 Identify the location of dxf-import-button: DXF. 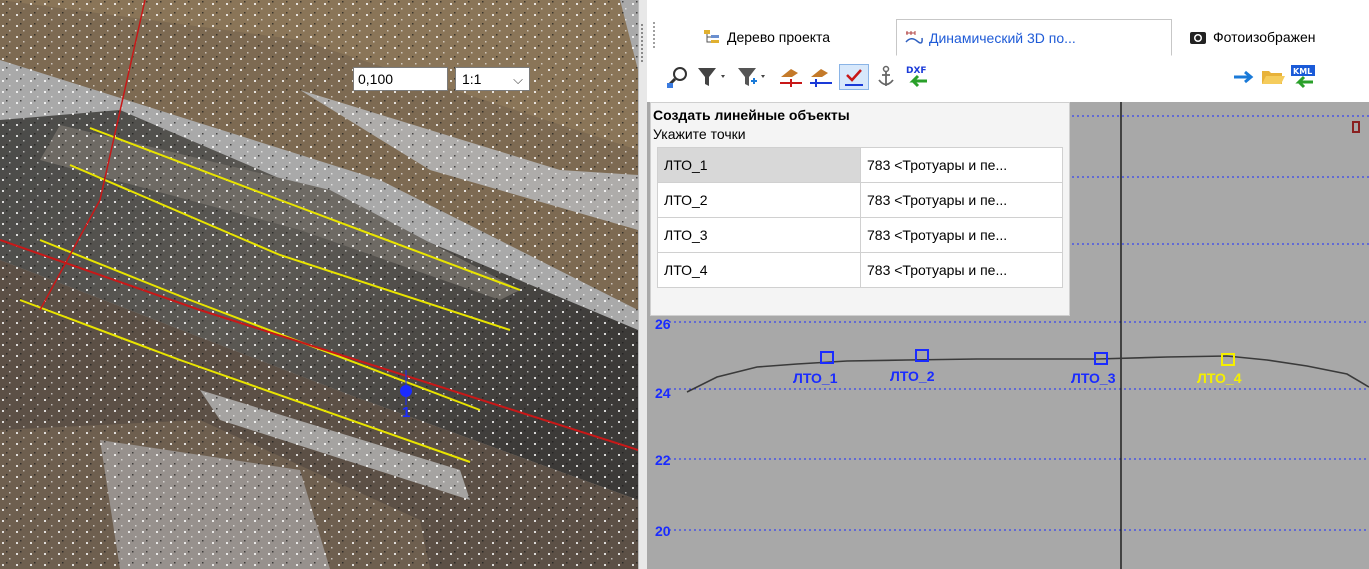
(917, 77).